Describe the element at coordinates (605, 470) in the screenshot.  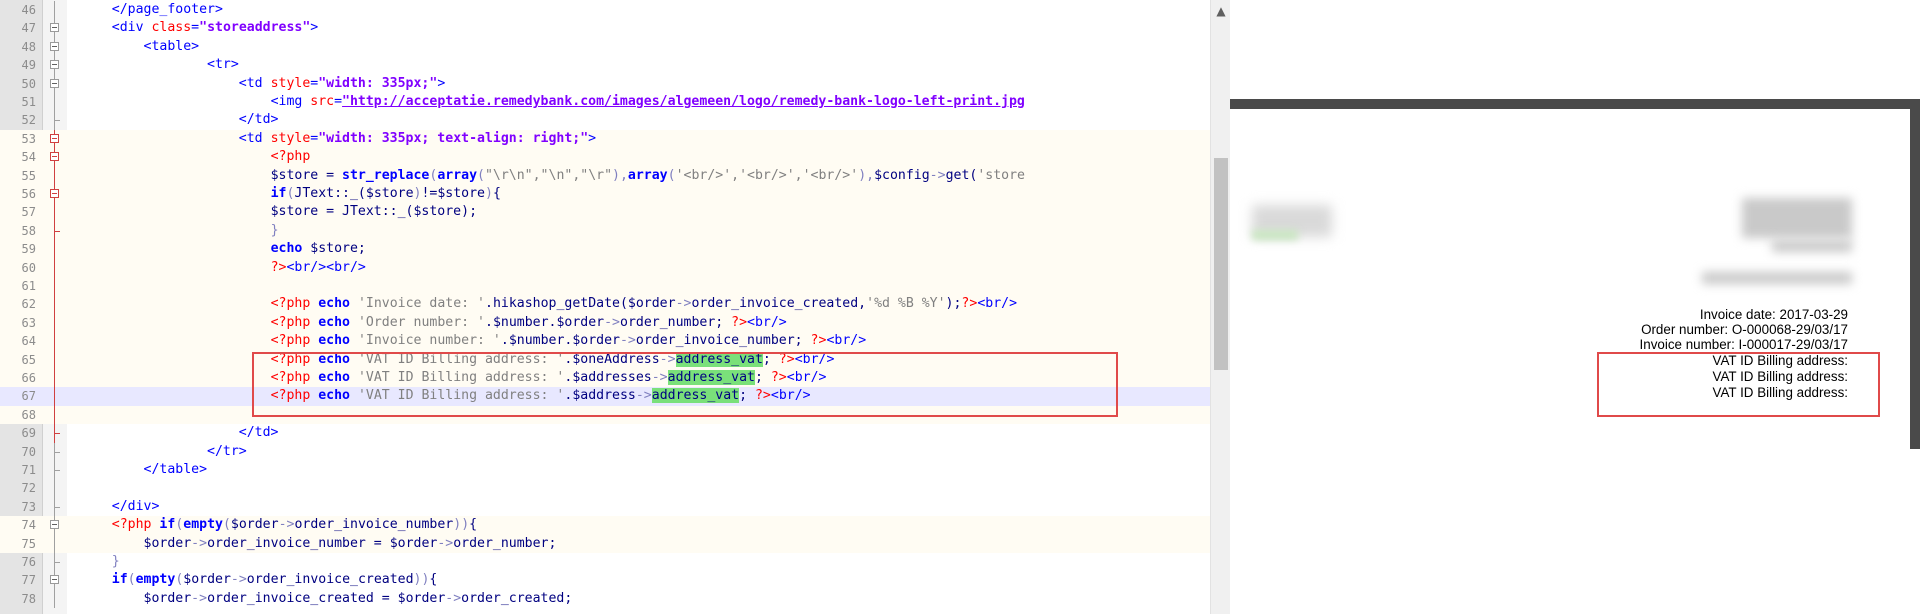
I see `code-line: 71 </table>` at that location.